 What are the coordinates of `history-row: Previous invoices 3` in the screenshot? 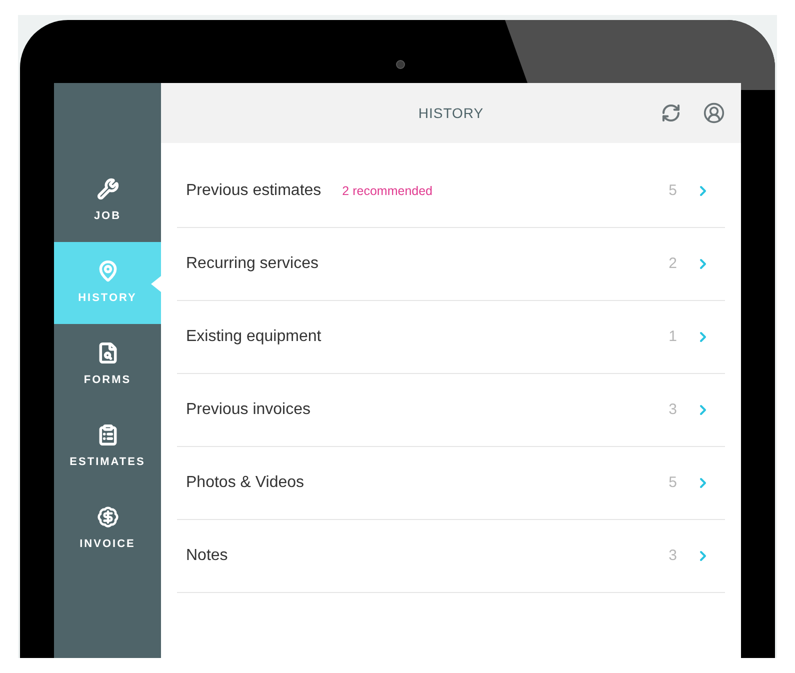 It's located at (451, 410).